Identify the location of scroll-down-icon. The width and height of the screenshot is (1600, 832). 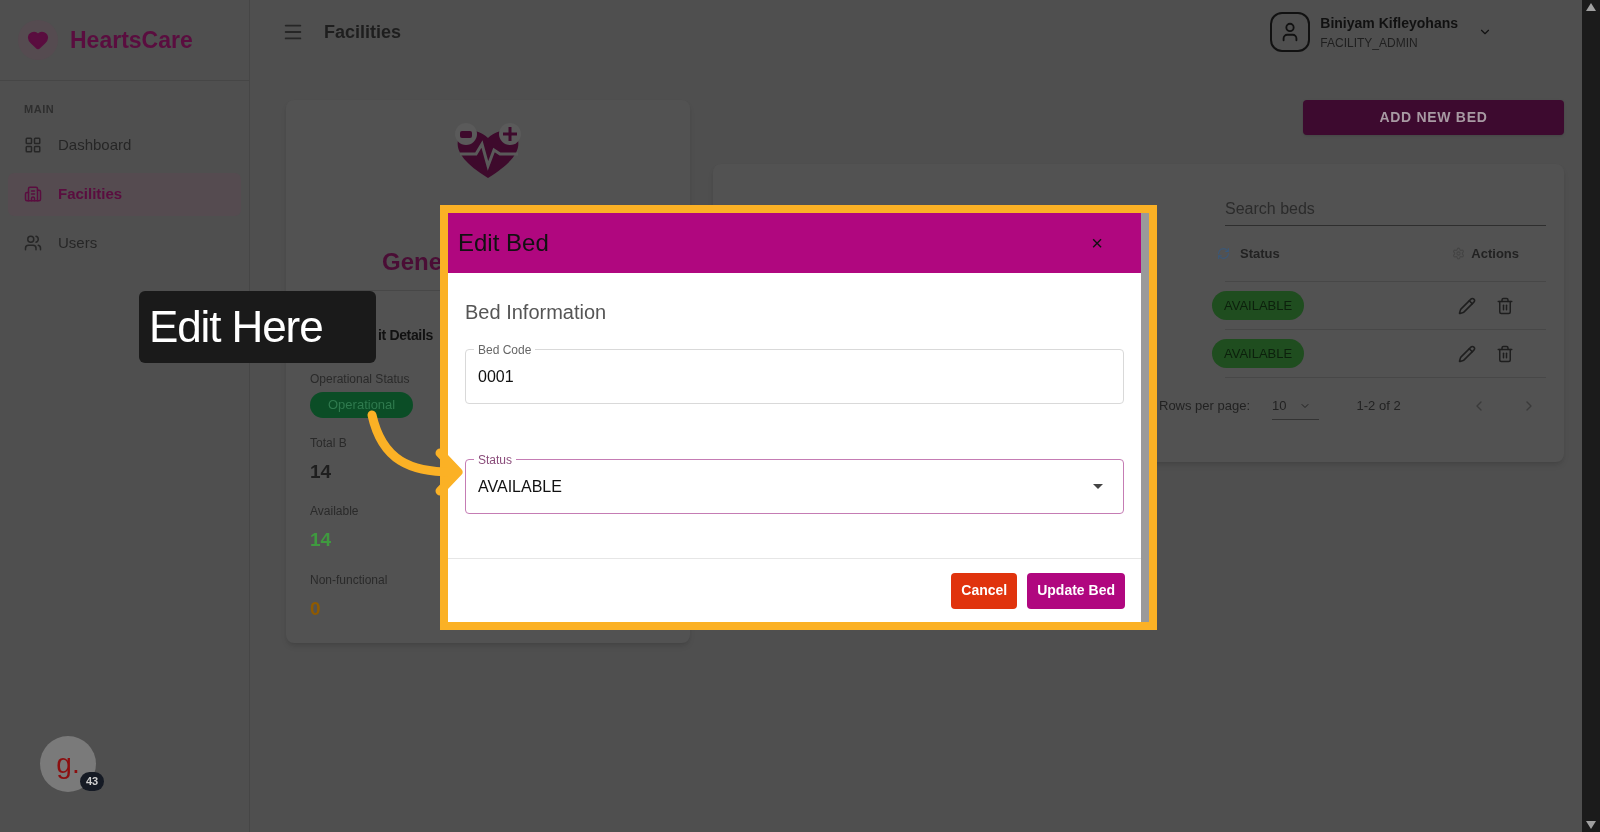
(1591, 825).